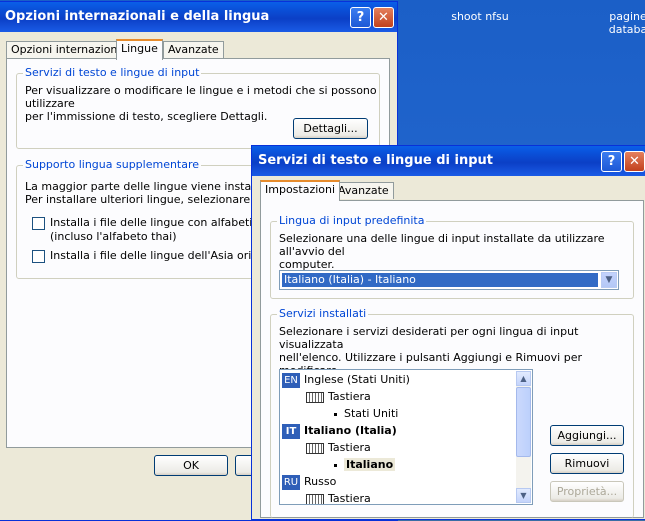  I want to click on chevron-down-icon: ▼, so click(609, 280).